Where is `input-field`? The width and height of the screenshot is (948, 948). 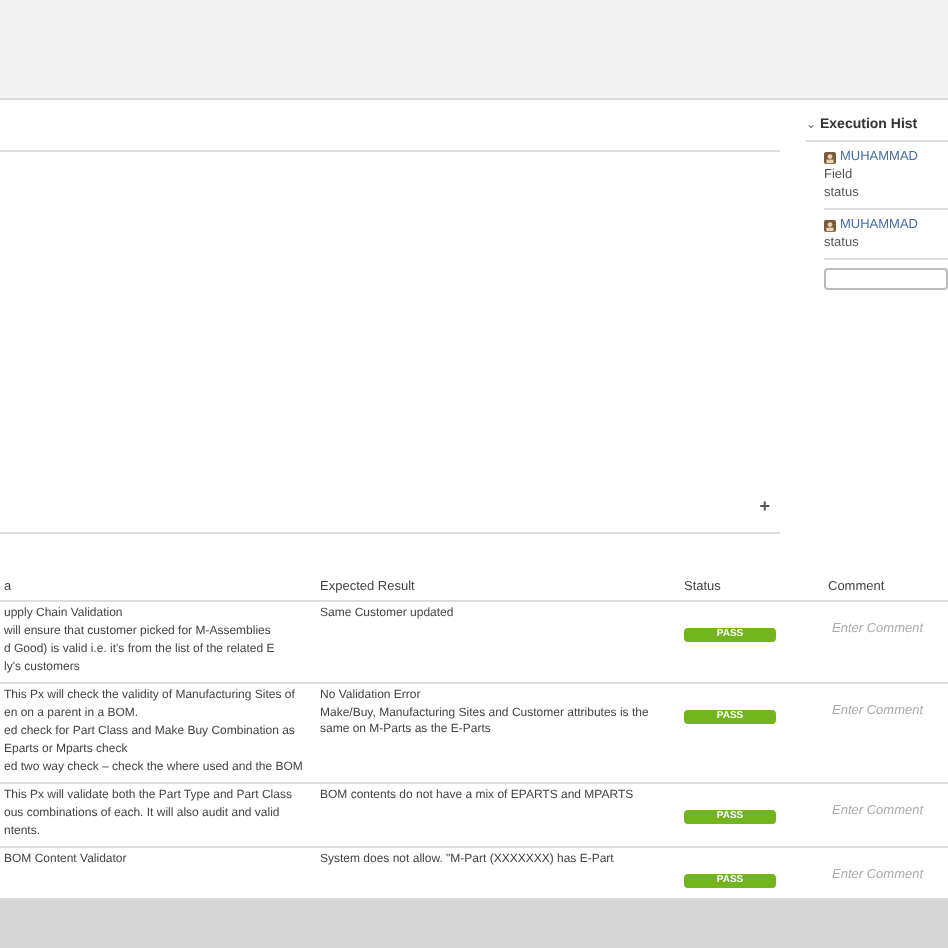
input-field is located at coordinates (886, 279).